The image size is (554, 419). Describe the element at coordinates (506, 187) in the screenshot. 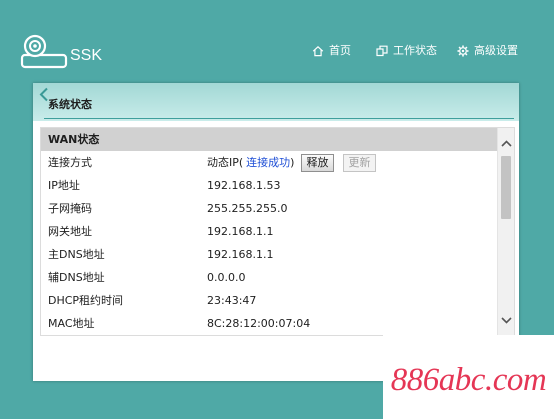

I see `scrollbar-thumb` at that location.